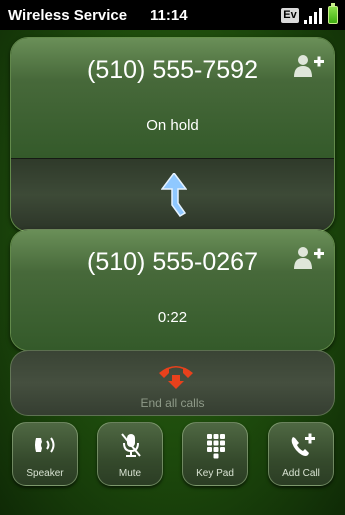 The height and width of the screenshot is (515, 345). Describe the element at coordinates (216, 446) in the screenshot. I see `keypad-icon` at that location.